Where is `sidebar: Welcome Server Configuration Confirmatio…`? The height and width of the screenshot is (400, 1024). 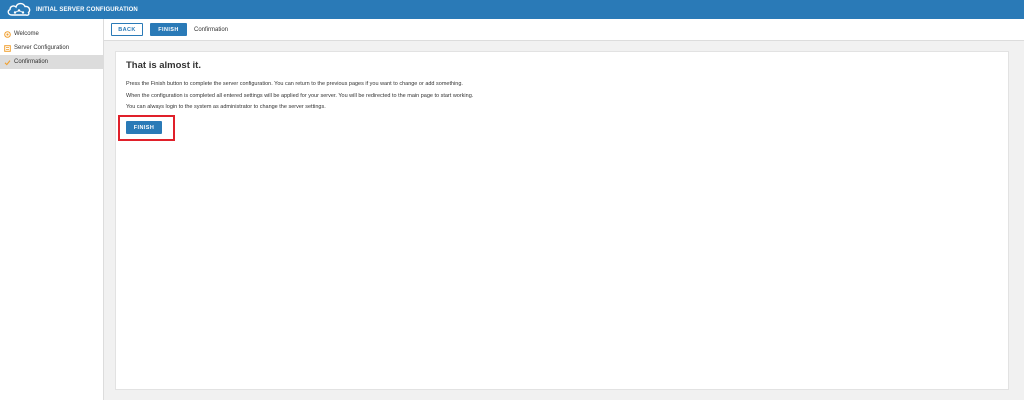
sidebar: Welcome Server Configuration Confirmatio… is located at coordinates (52, 209).